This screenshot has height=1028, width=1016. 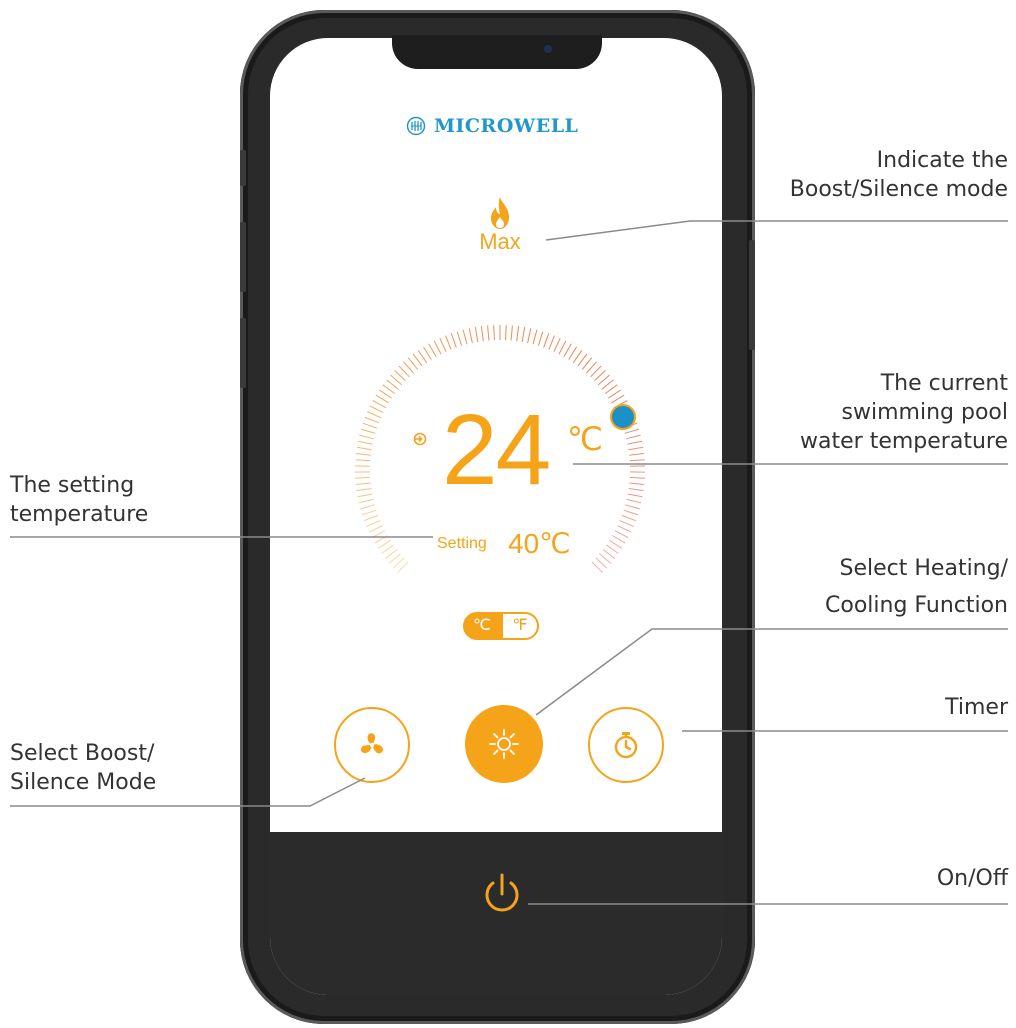 I want to click on timer-button, so click(x=626, y=745).